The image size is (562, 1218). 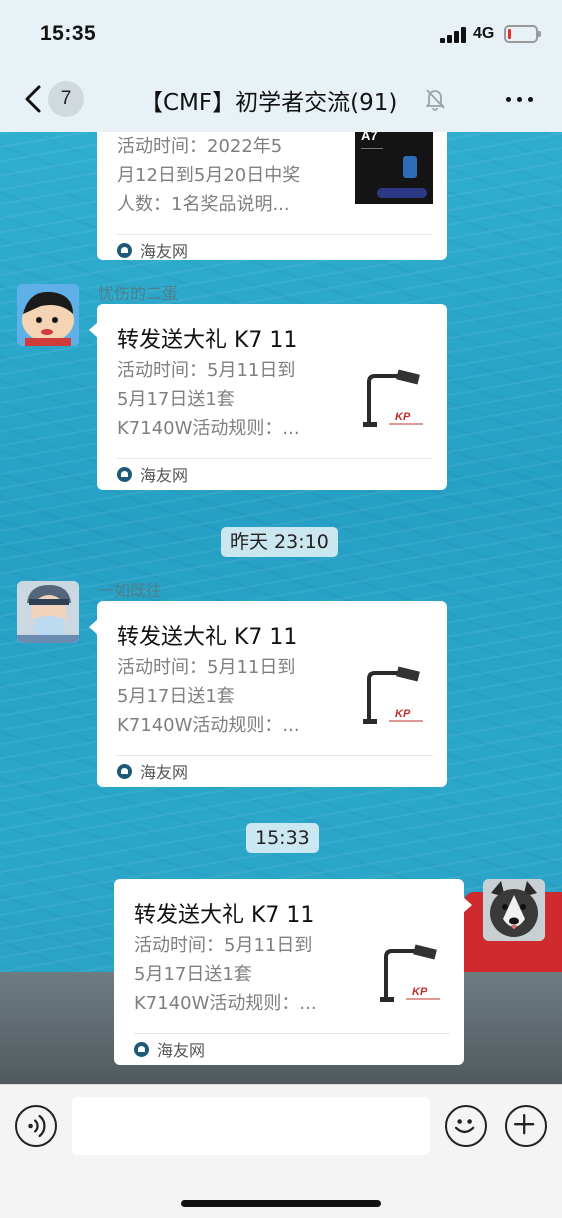 What do you see at coordinates (66, 99) in the screenshot?
I see `unread-count-badge: 7` at bounding box center [66, 99].